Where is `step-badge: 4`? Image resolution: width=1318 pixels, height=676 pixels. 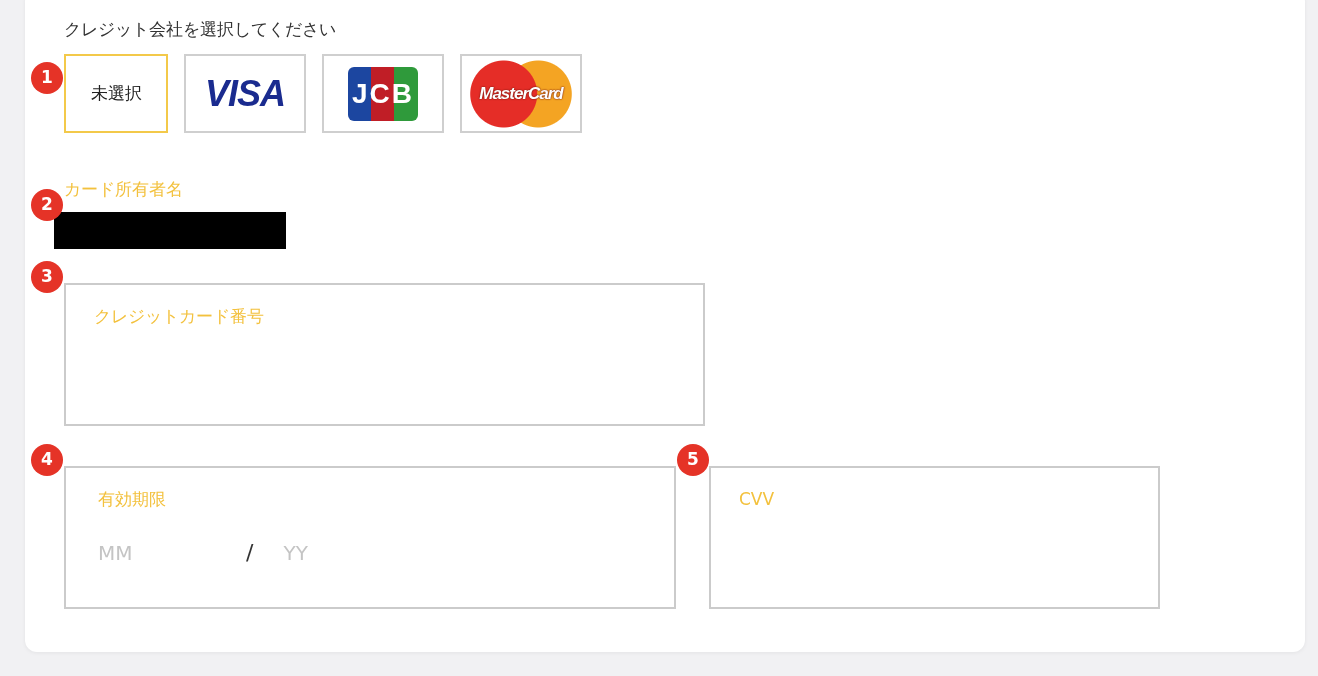 step-badge: 4 is located at coordinates (47, 460).